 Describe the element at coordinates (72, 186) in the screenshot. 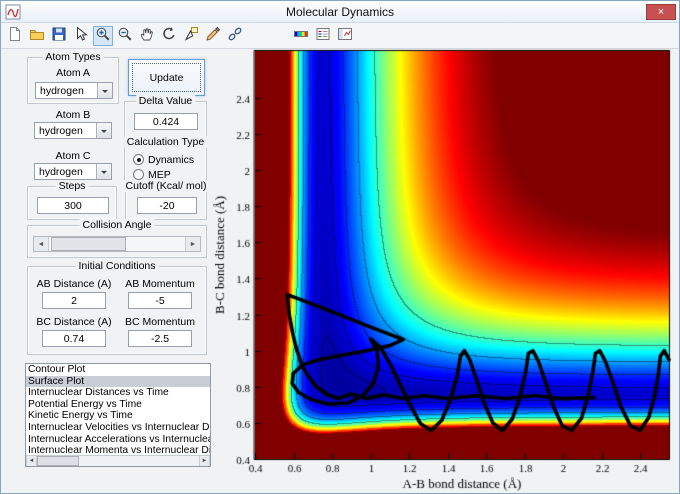

I see `steps-title: Steps` at that location.